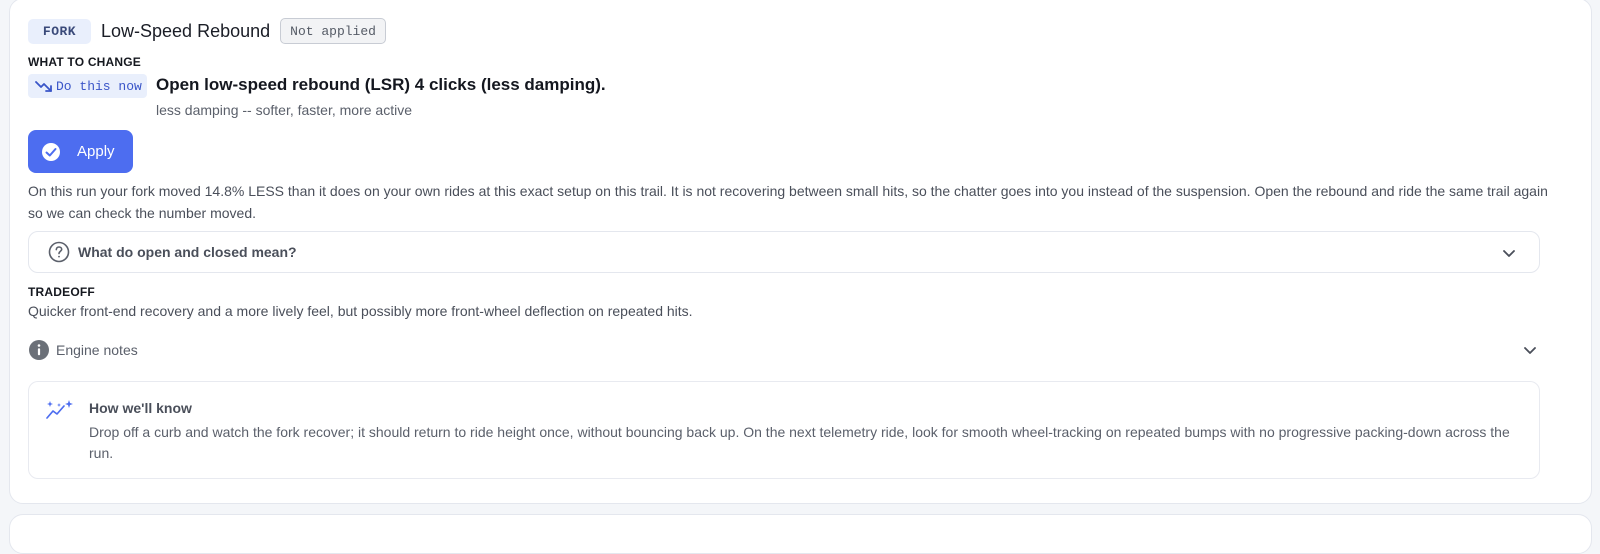  Describe the element at coordinates (96, 151) in the screenshot. I see `apply-button-label: Apply` at that location.